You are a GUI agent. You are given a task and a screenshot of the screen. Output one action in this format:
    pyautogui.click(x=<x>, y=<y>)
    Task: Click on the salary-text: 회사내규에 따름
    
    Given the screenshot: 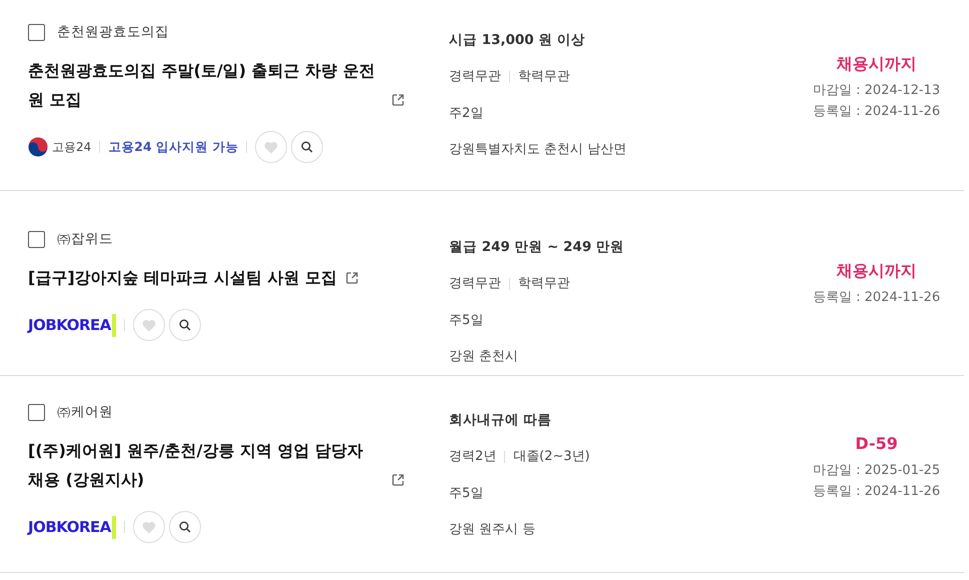 What is the action you would take?
    pyautogui.click(x=501, y=420)
    